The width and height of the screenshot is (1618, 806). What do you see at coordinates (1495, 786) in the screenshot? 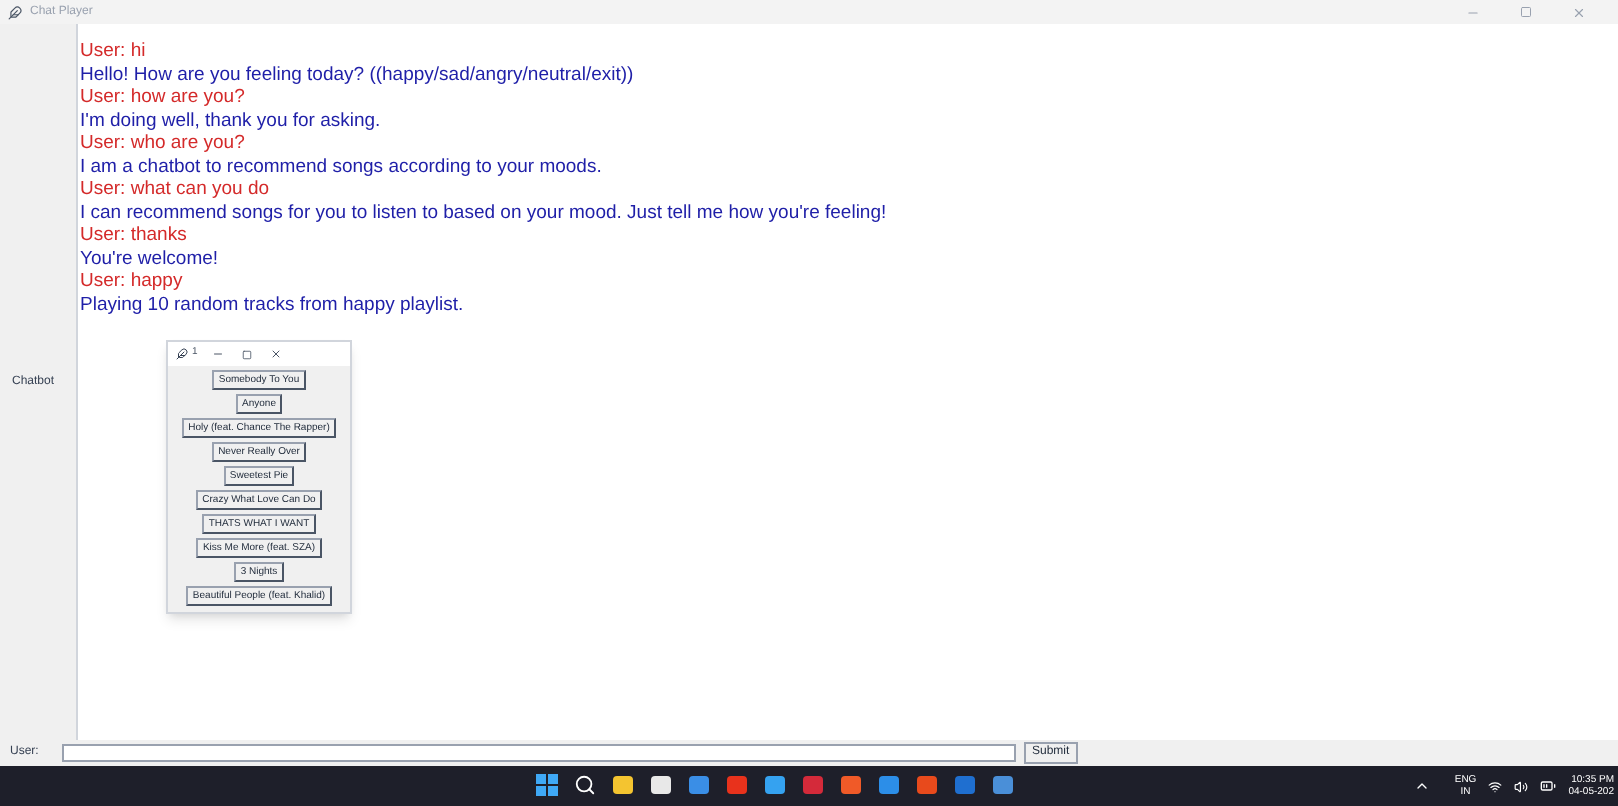
I see `wifi-icon` at bounding box center [1495, 786].